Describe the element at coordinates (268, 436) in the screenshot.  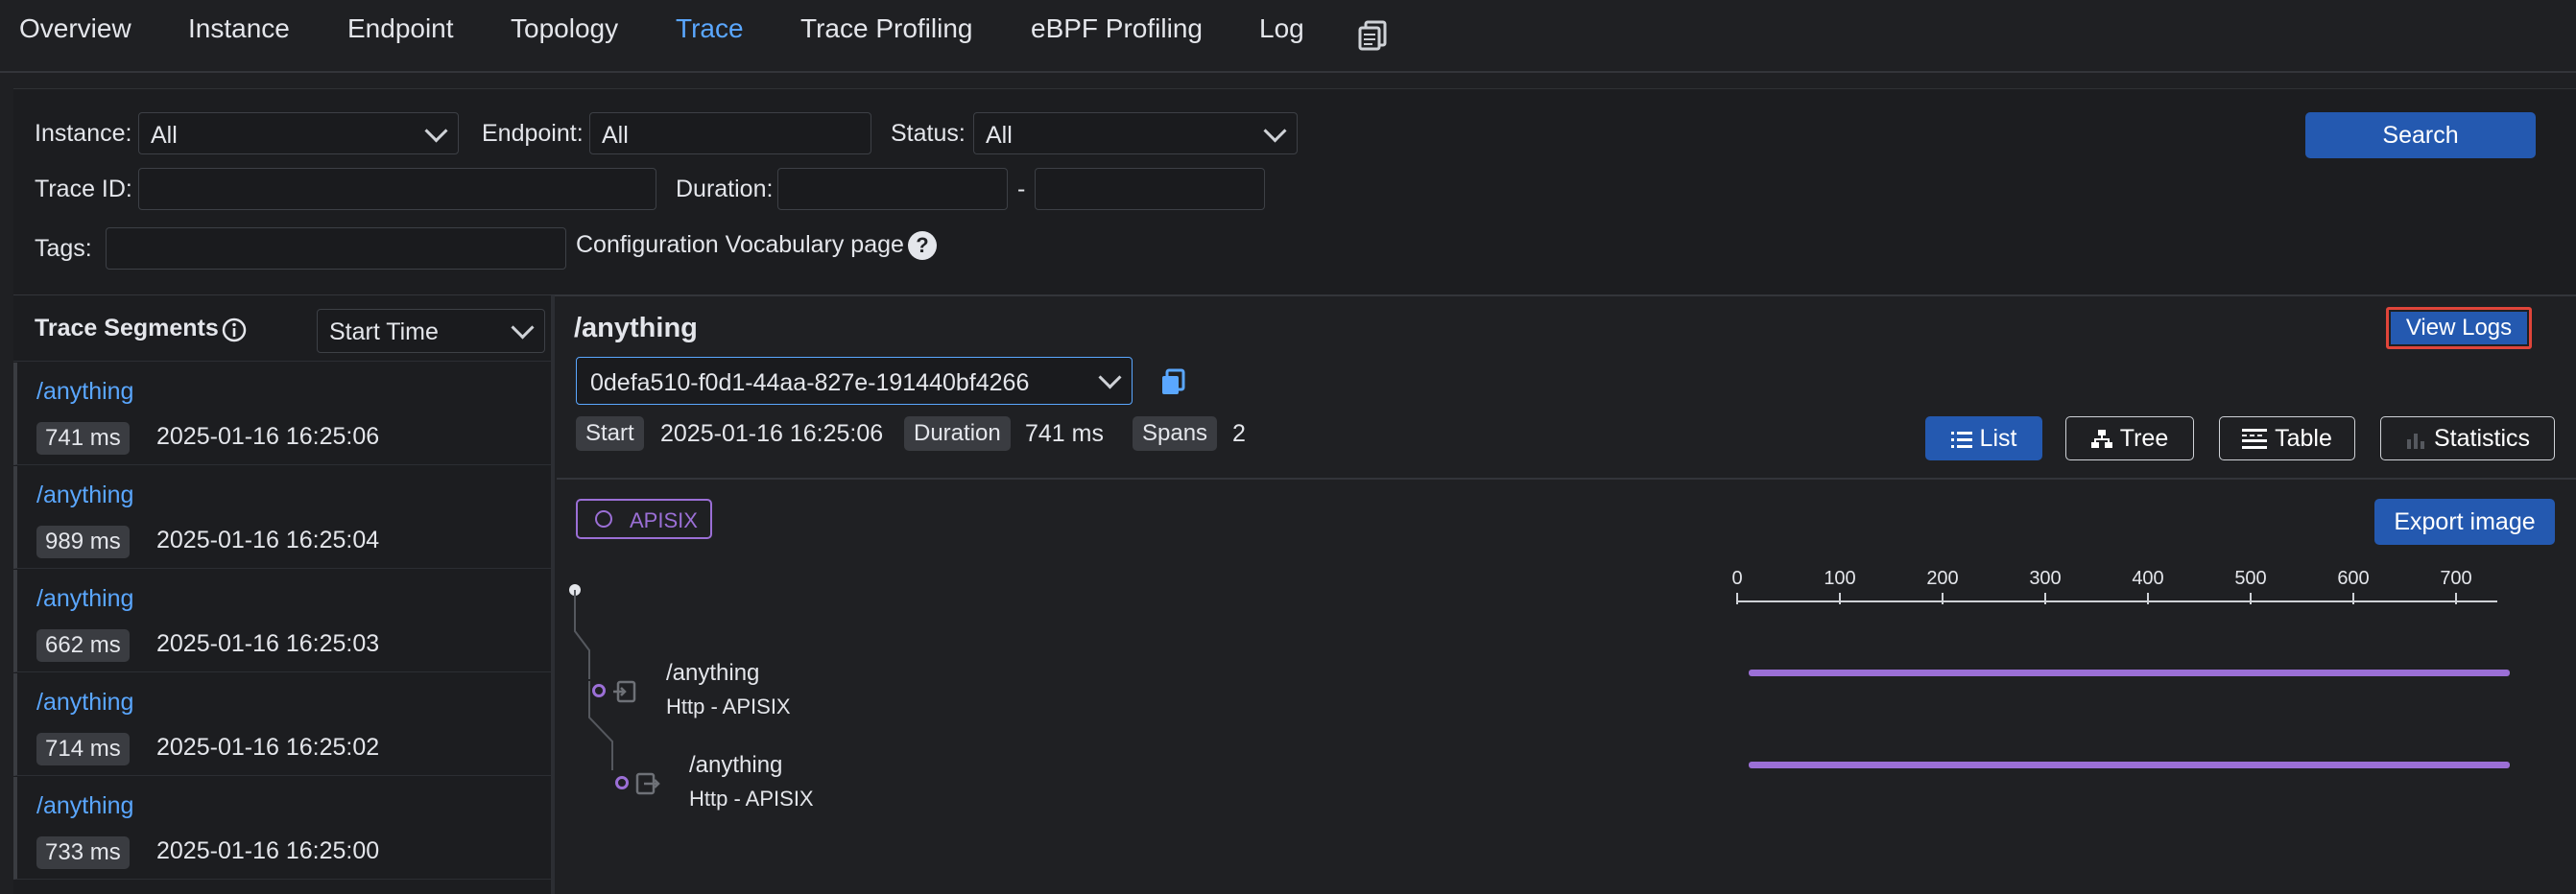
I see `segment-time: 2025-01-16 16:25:06` at that location.